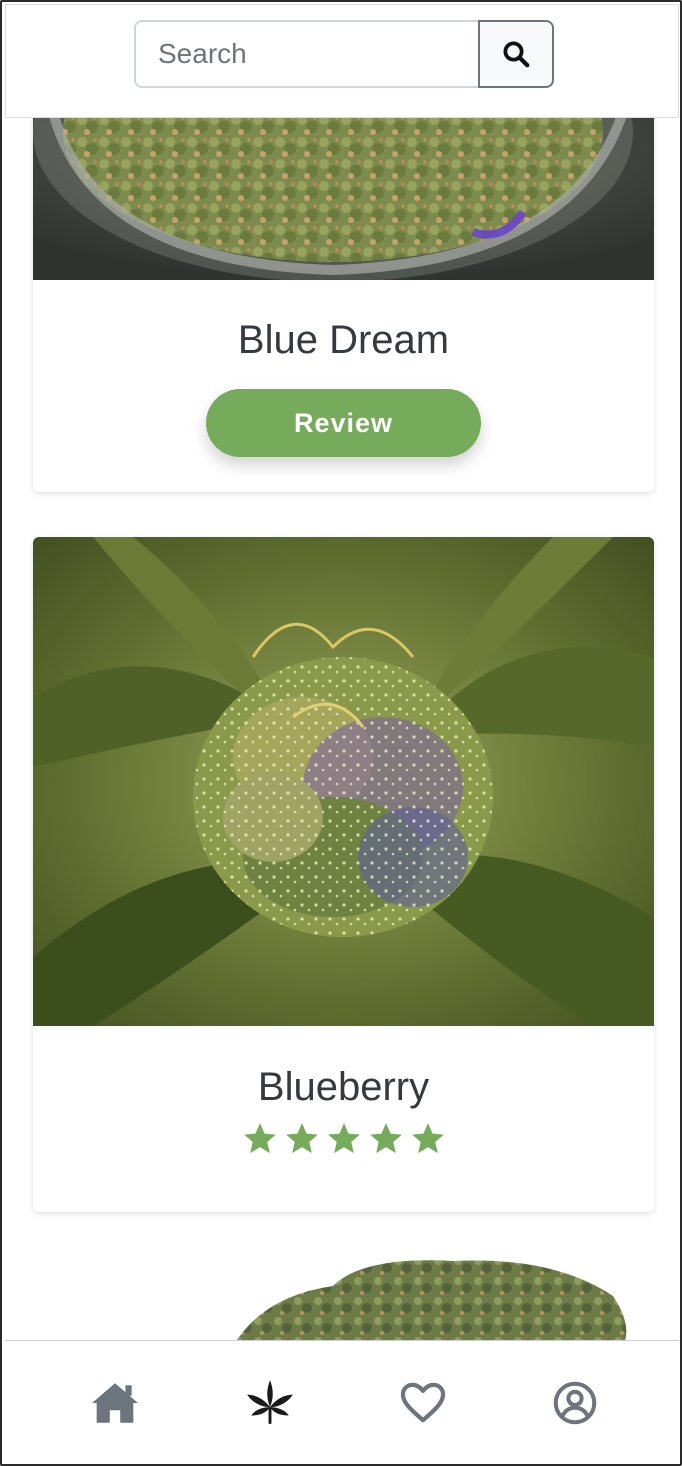  I want to click on strain-name: Blueberry, so click(343, 1087).